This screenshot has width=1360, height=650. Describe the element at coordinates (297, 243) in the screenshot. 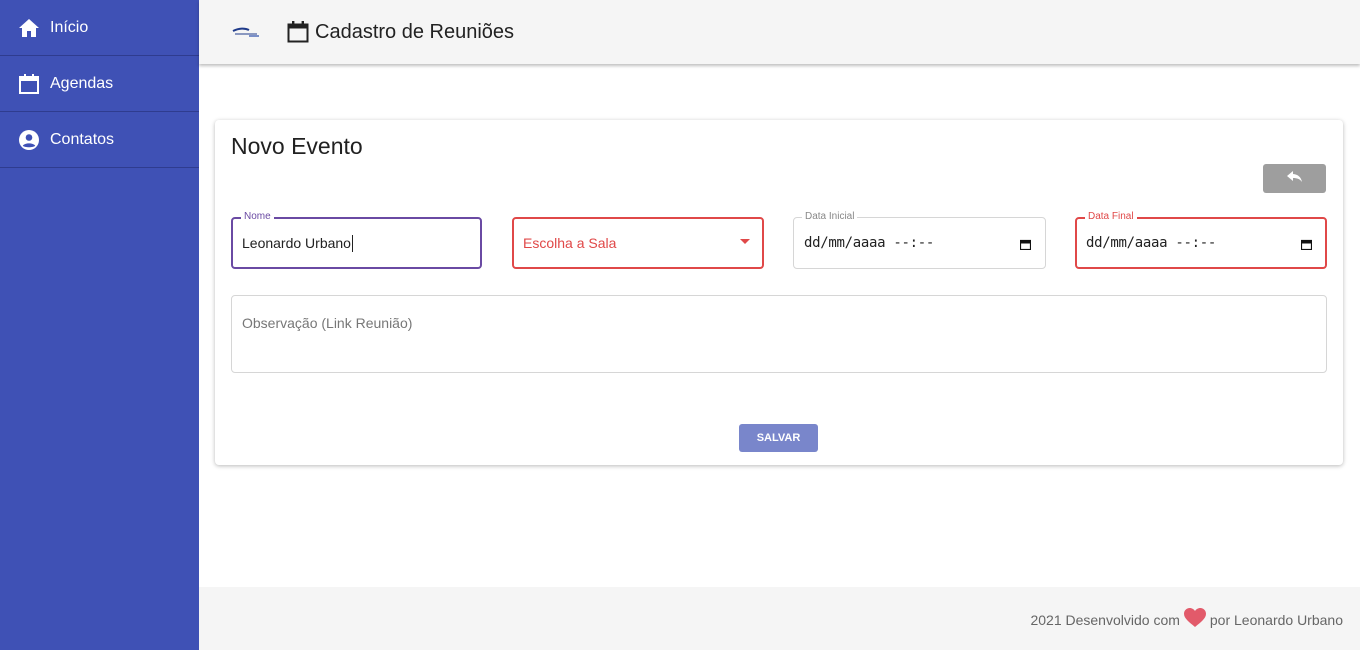

I see `nome-input: Leonardo Urbano` at that location.